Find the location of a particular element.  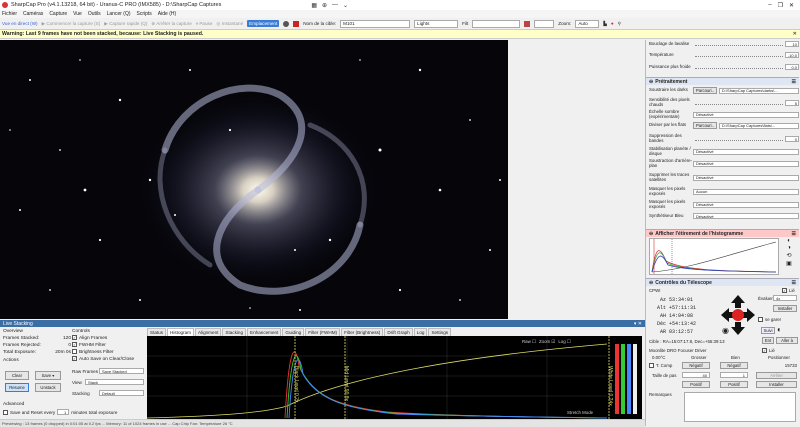

color-select is located at coordinates (544, 23).